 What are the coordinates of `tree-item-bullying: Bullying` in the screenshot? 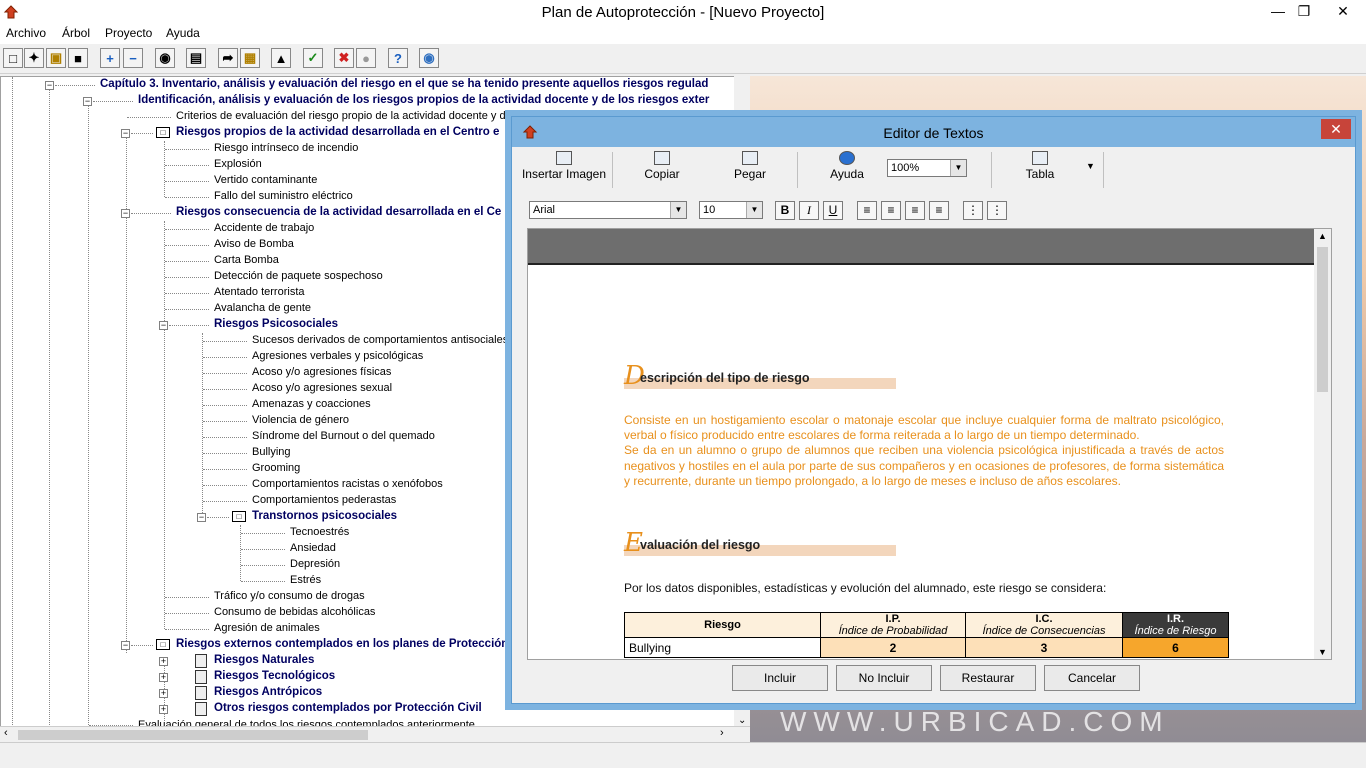 It's located at (271, 452).